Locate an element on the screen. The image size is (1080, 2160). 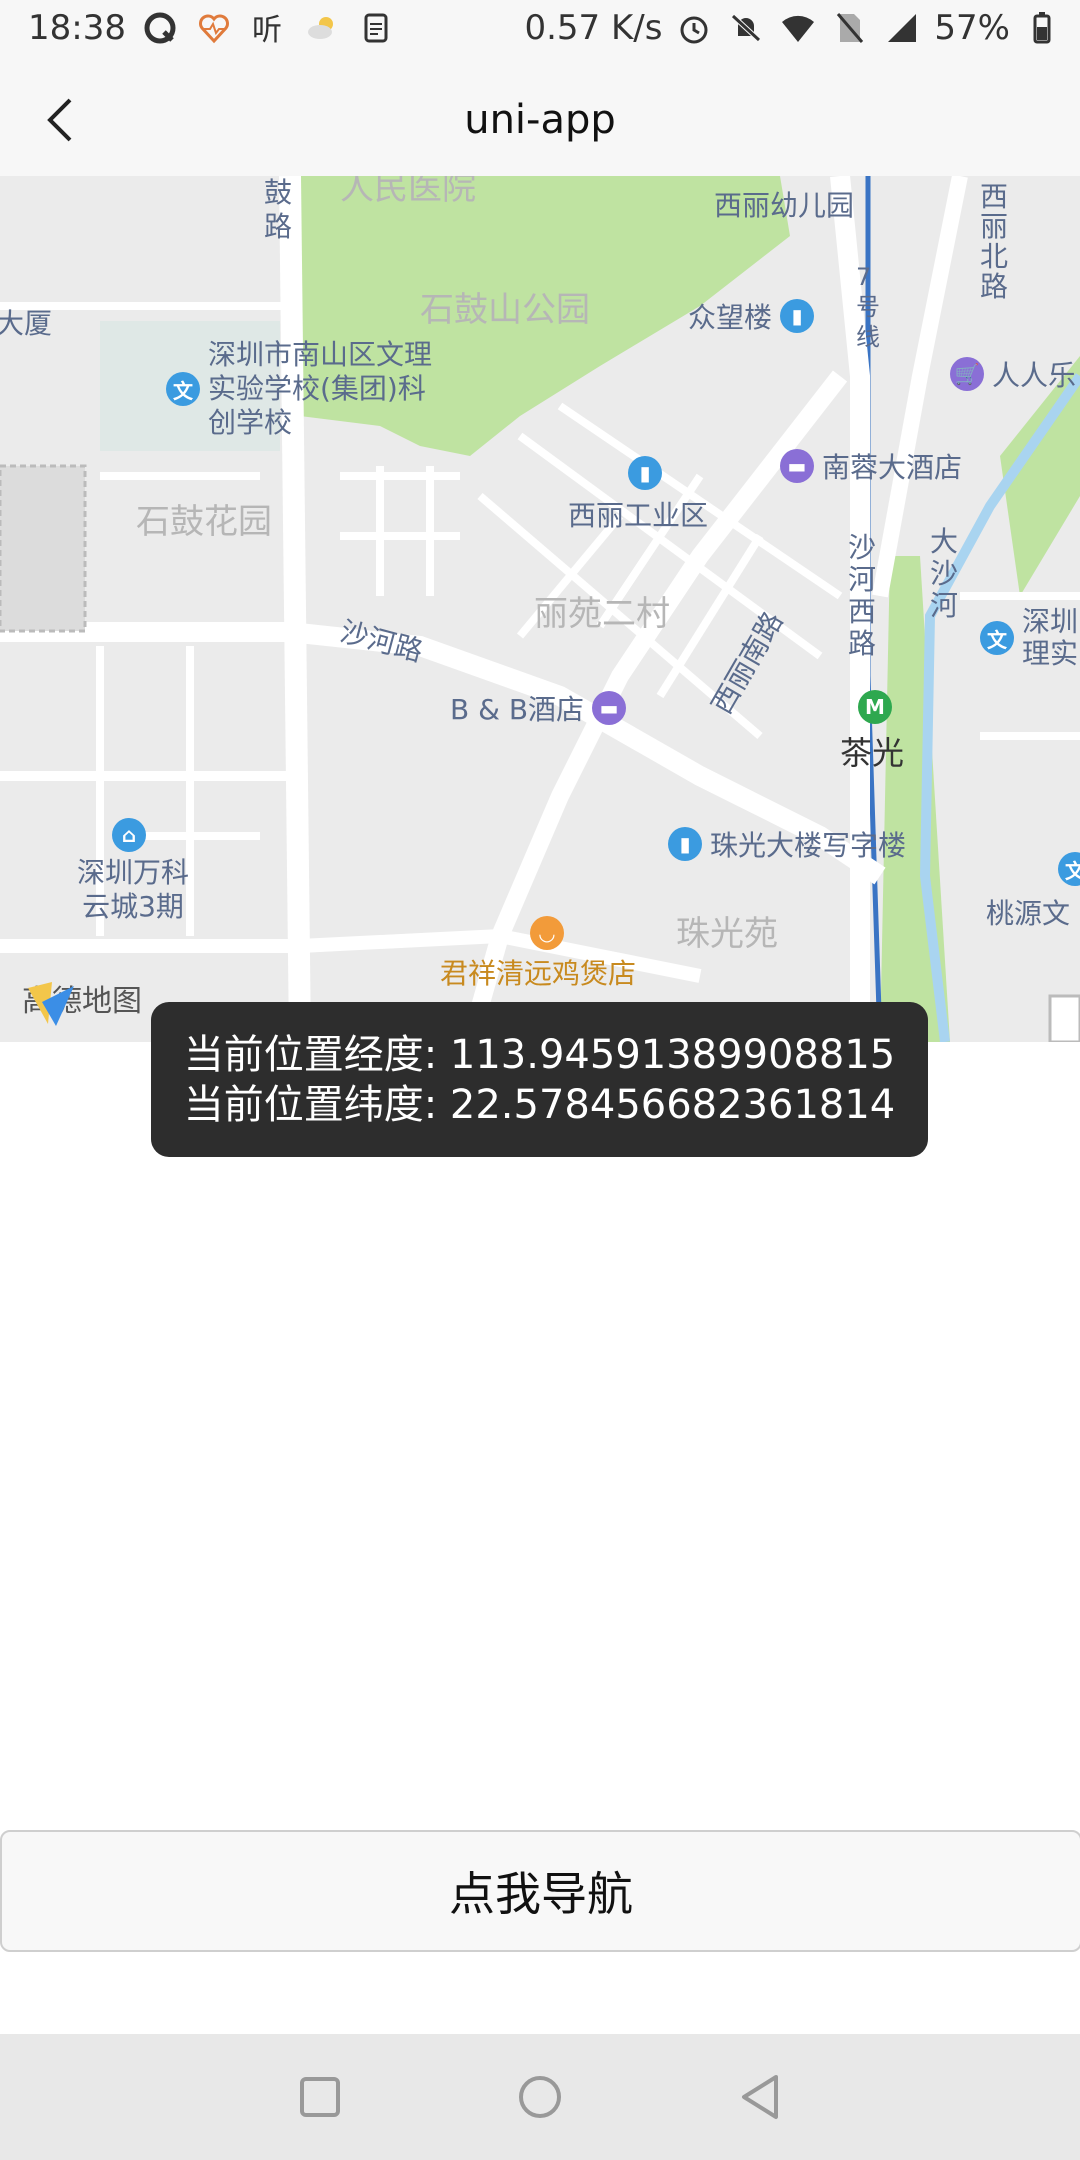
poi-shenzhen-right: 文 深圳理实 is located at coordinates (1030, 638).